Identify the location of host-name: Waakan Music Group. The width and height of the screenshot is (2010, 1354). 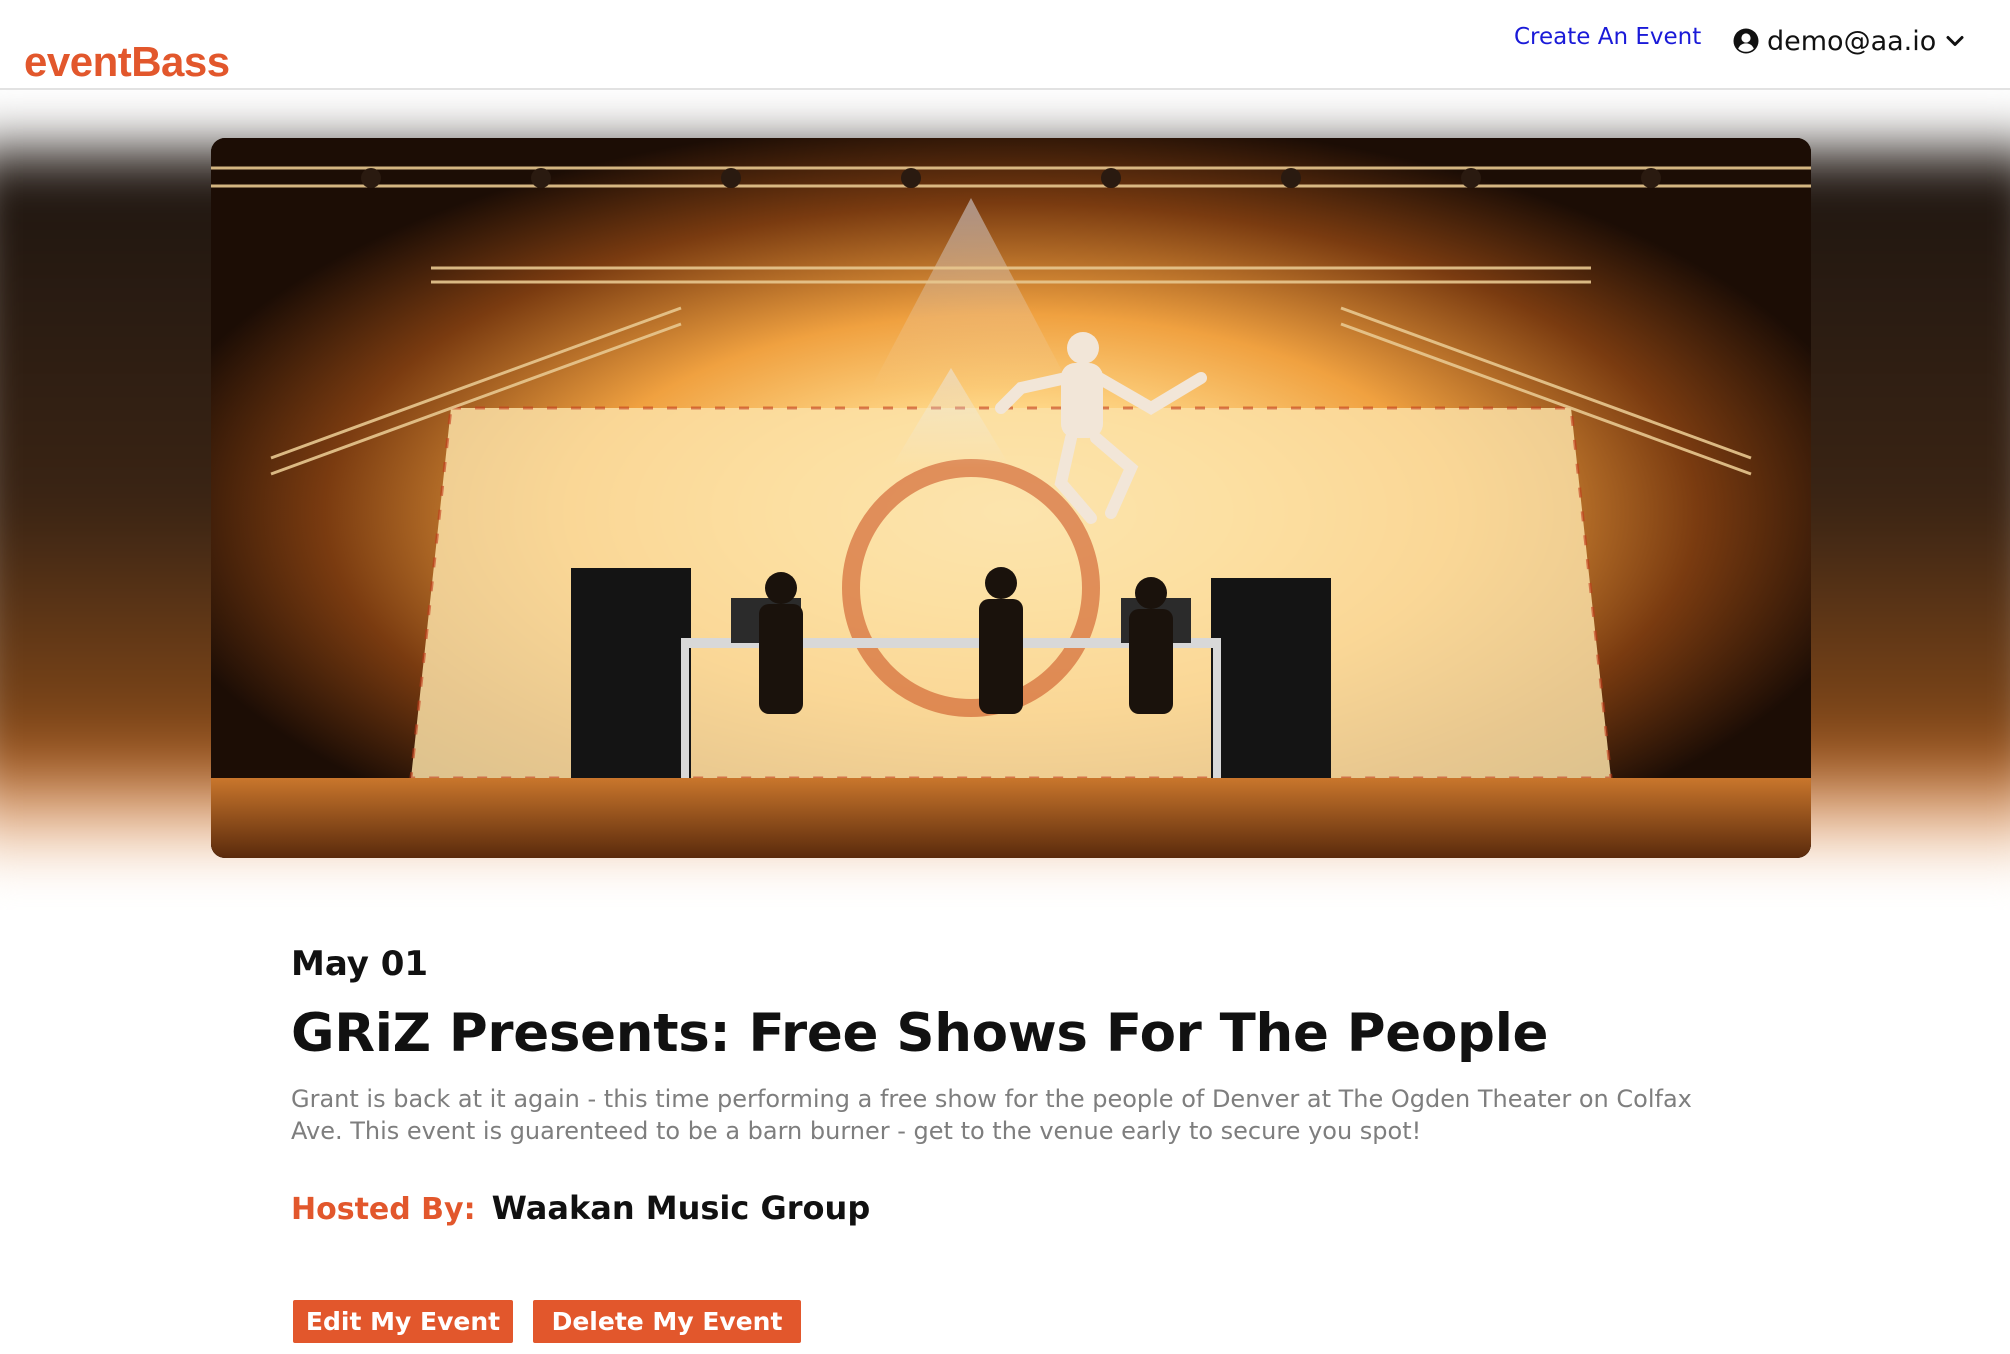
(681, 1208).